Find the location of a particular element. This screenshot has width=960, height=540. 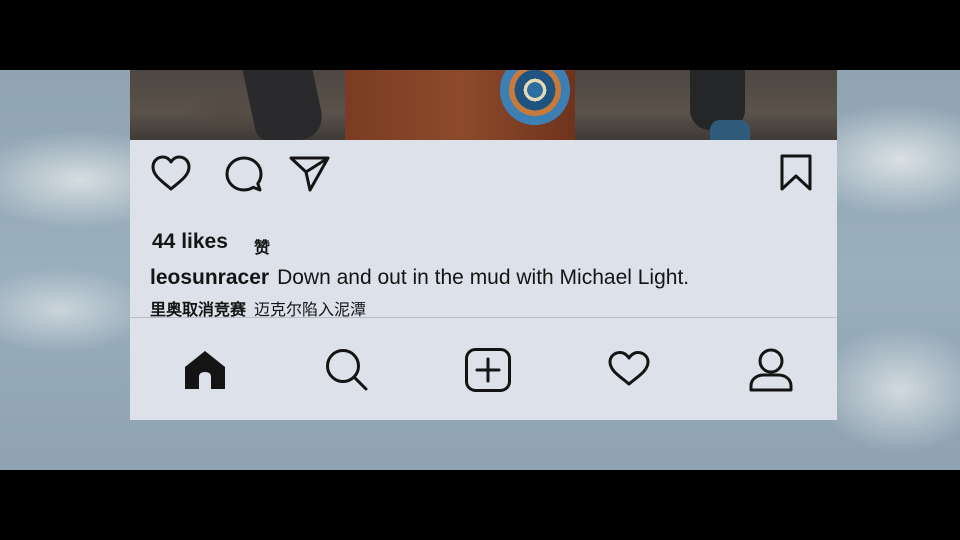

nav-profile is located at coordinates (771, 370).